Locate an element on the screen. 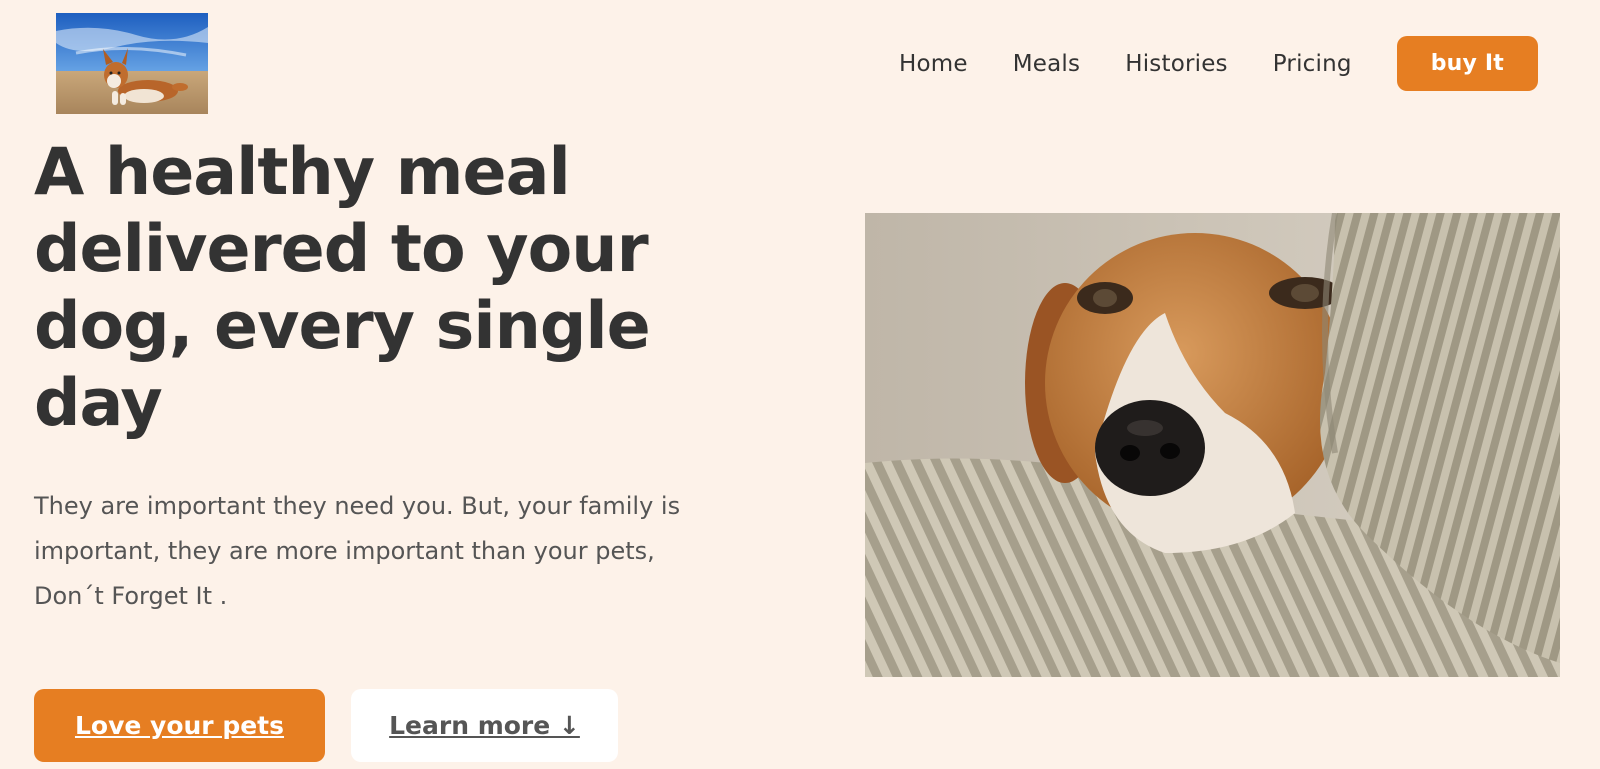  learn-more-button: Learn more ↓ is located at coordinates (484, 725).